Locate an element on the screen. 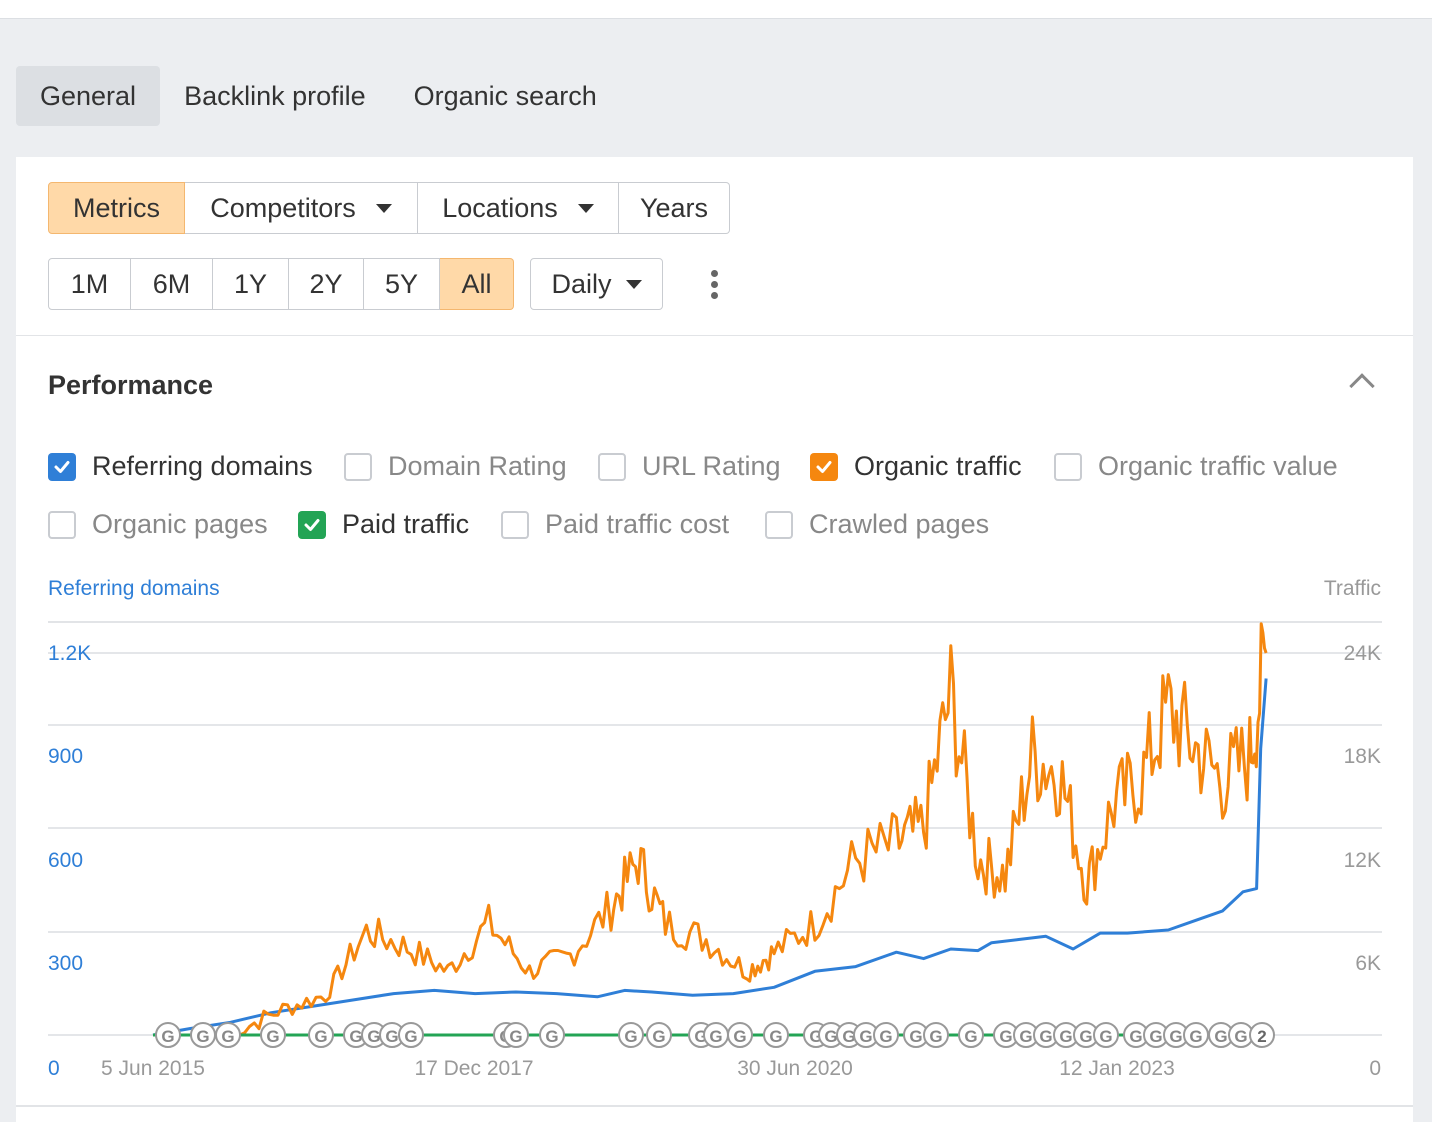 This screenshot has height=1122, width=1432. left-tick-label: 0 is located at coordinates (54, 1068).